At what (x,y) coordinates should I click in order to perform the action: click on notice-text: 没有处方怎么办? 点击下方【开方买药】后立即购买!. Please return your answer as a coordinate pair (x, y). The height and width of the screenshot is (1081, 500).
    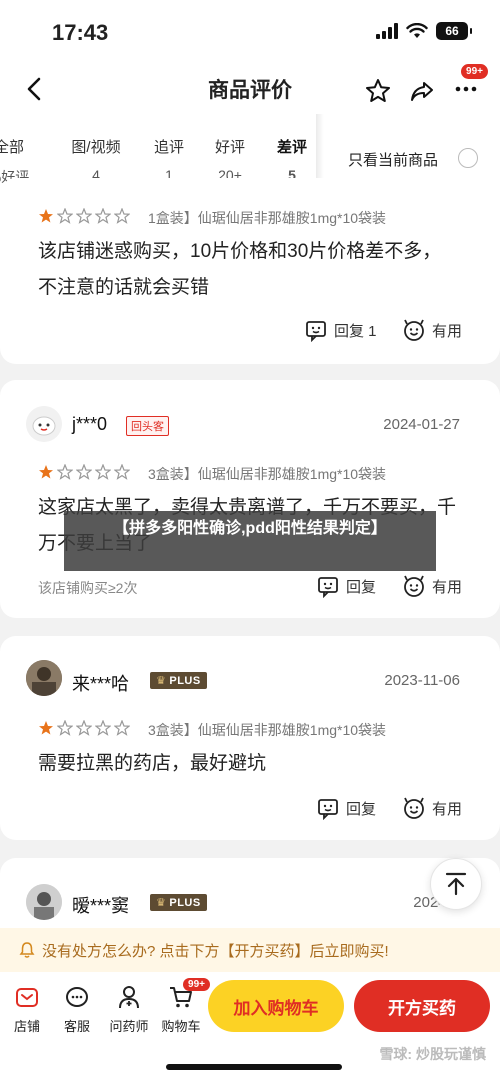
    Looking at the image, I should click on (215, 951).